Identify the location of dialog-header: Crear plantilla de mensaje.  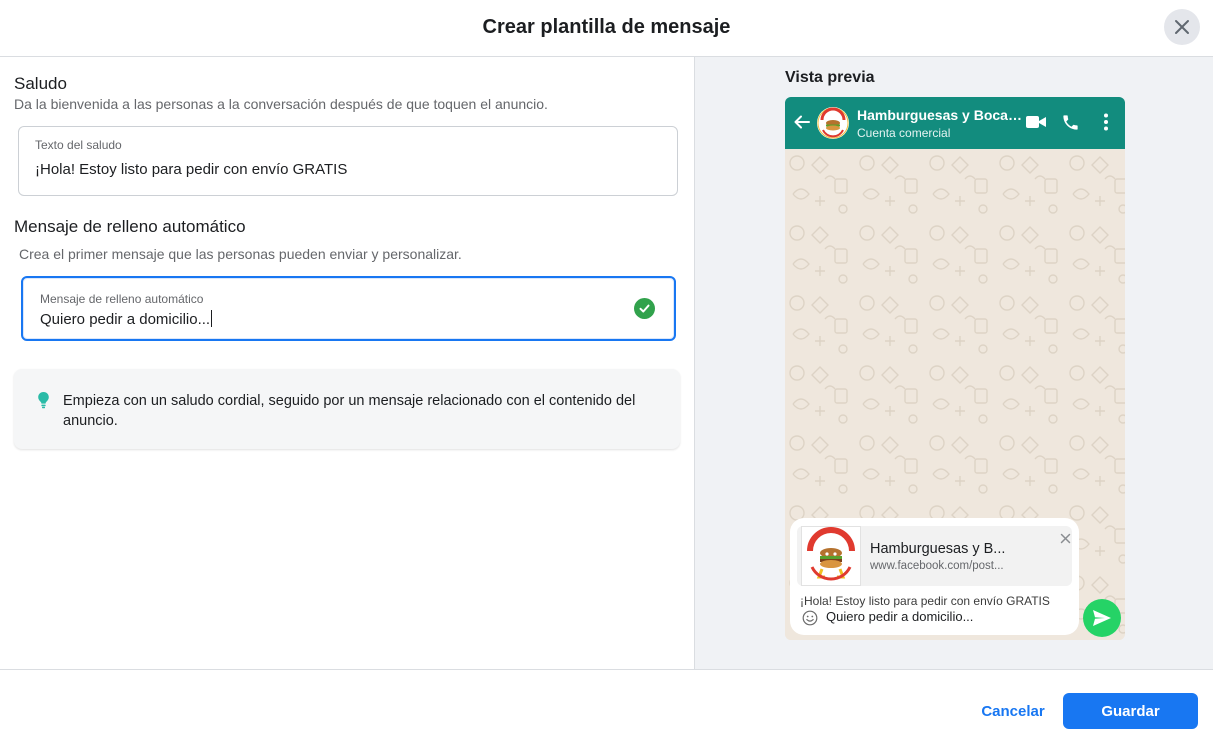
(606, 28).